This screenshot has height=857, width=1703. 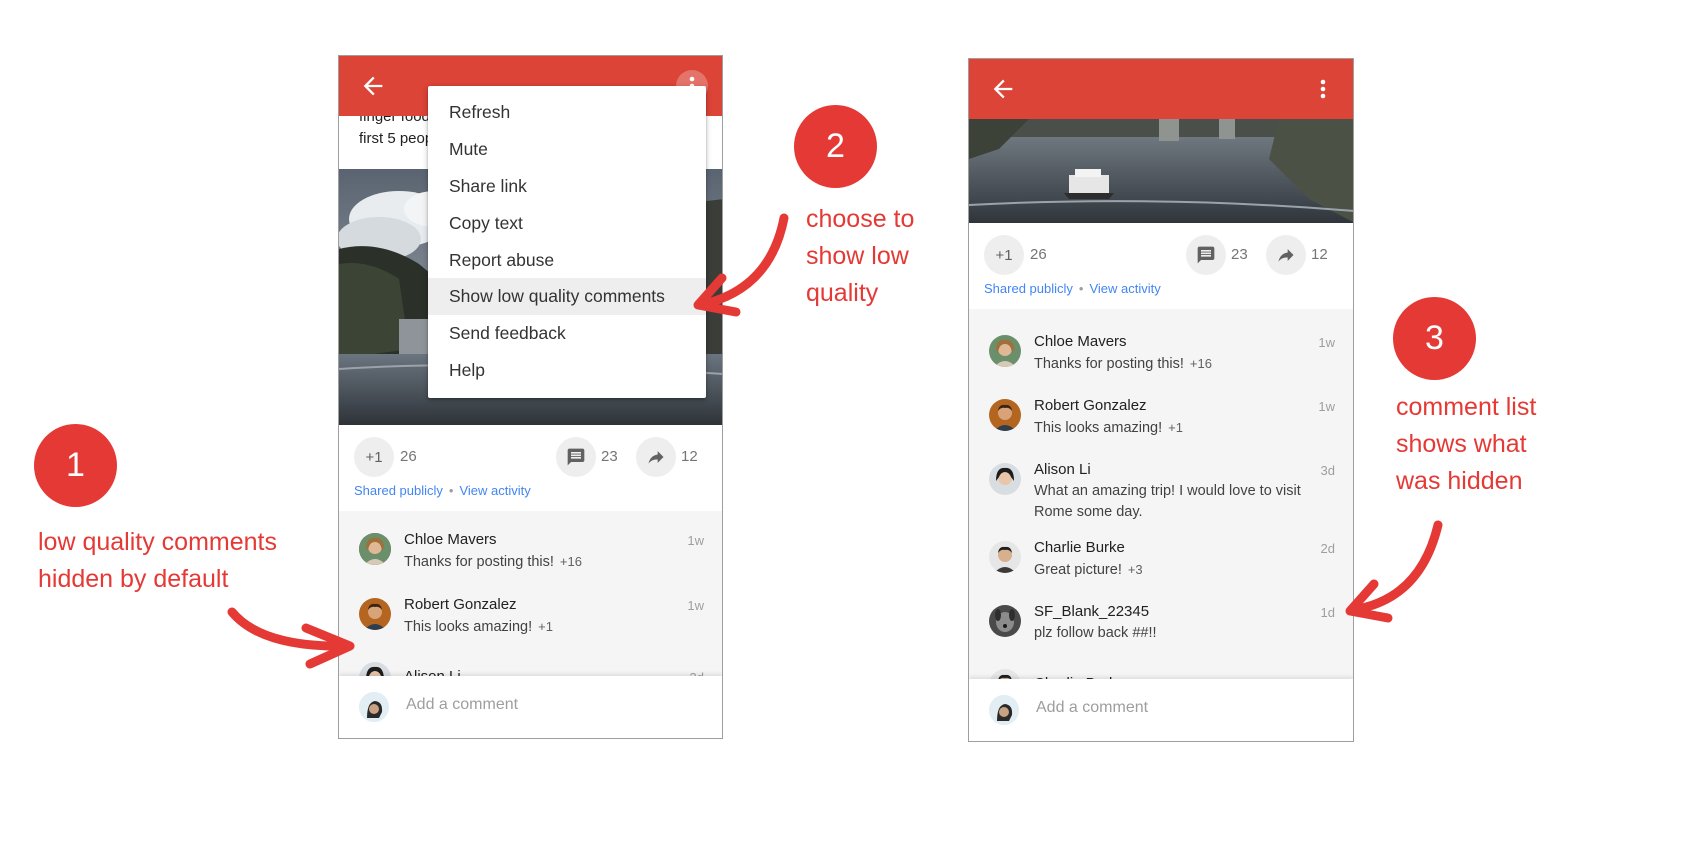 What do you see at coordinates (1369, 601) in the screenshot?
I see `arrow-3-head` at bounding box center [1369, 601].